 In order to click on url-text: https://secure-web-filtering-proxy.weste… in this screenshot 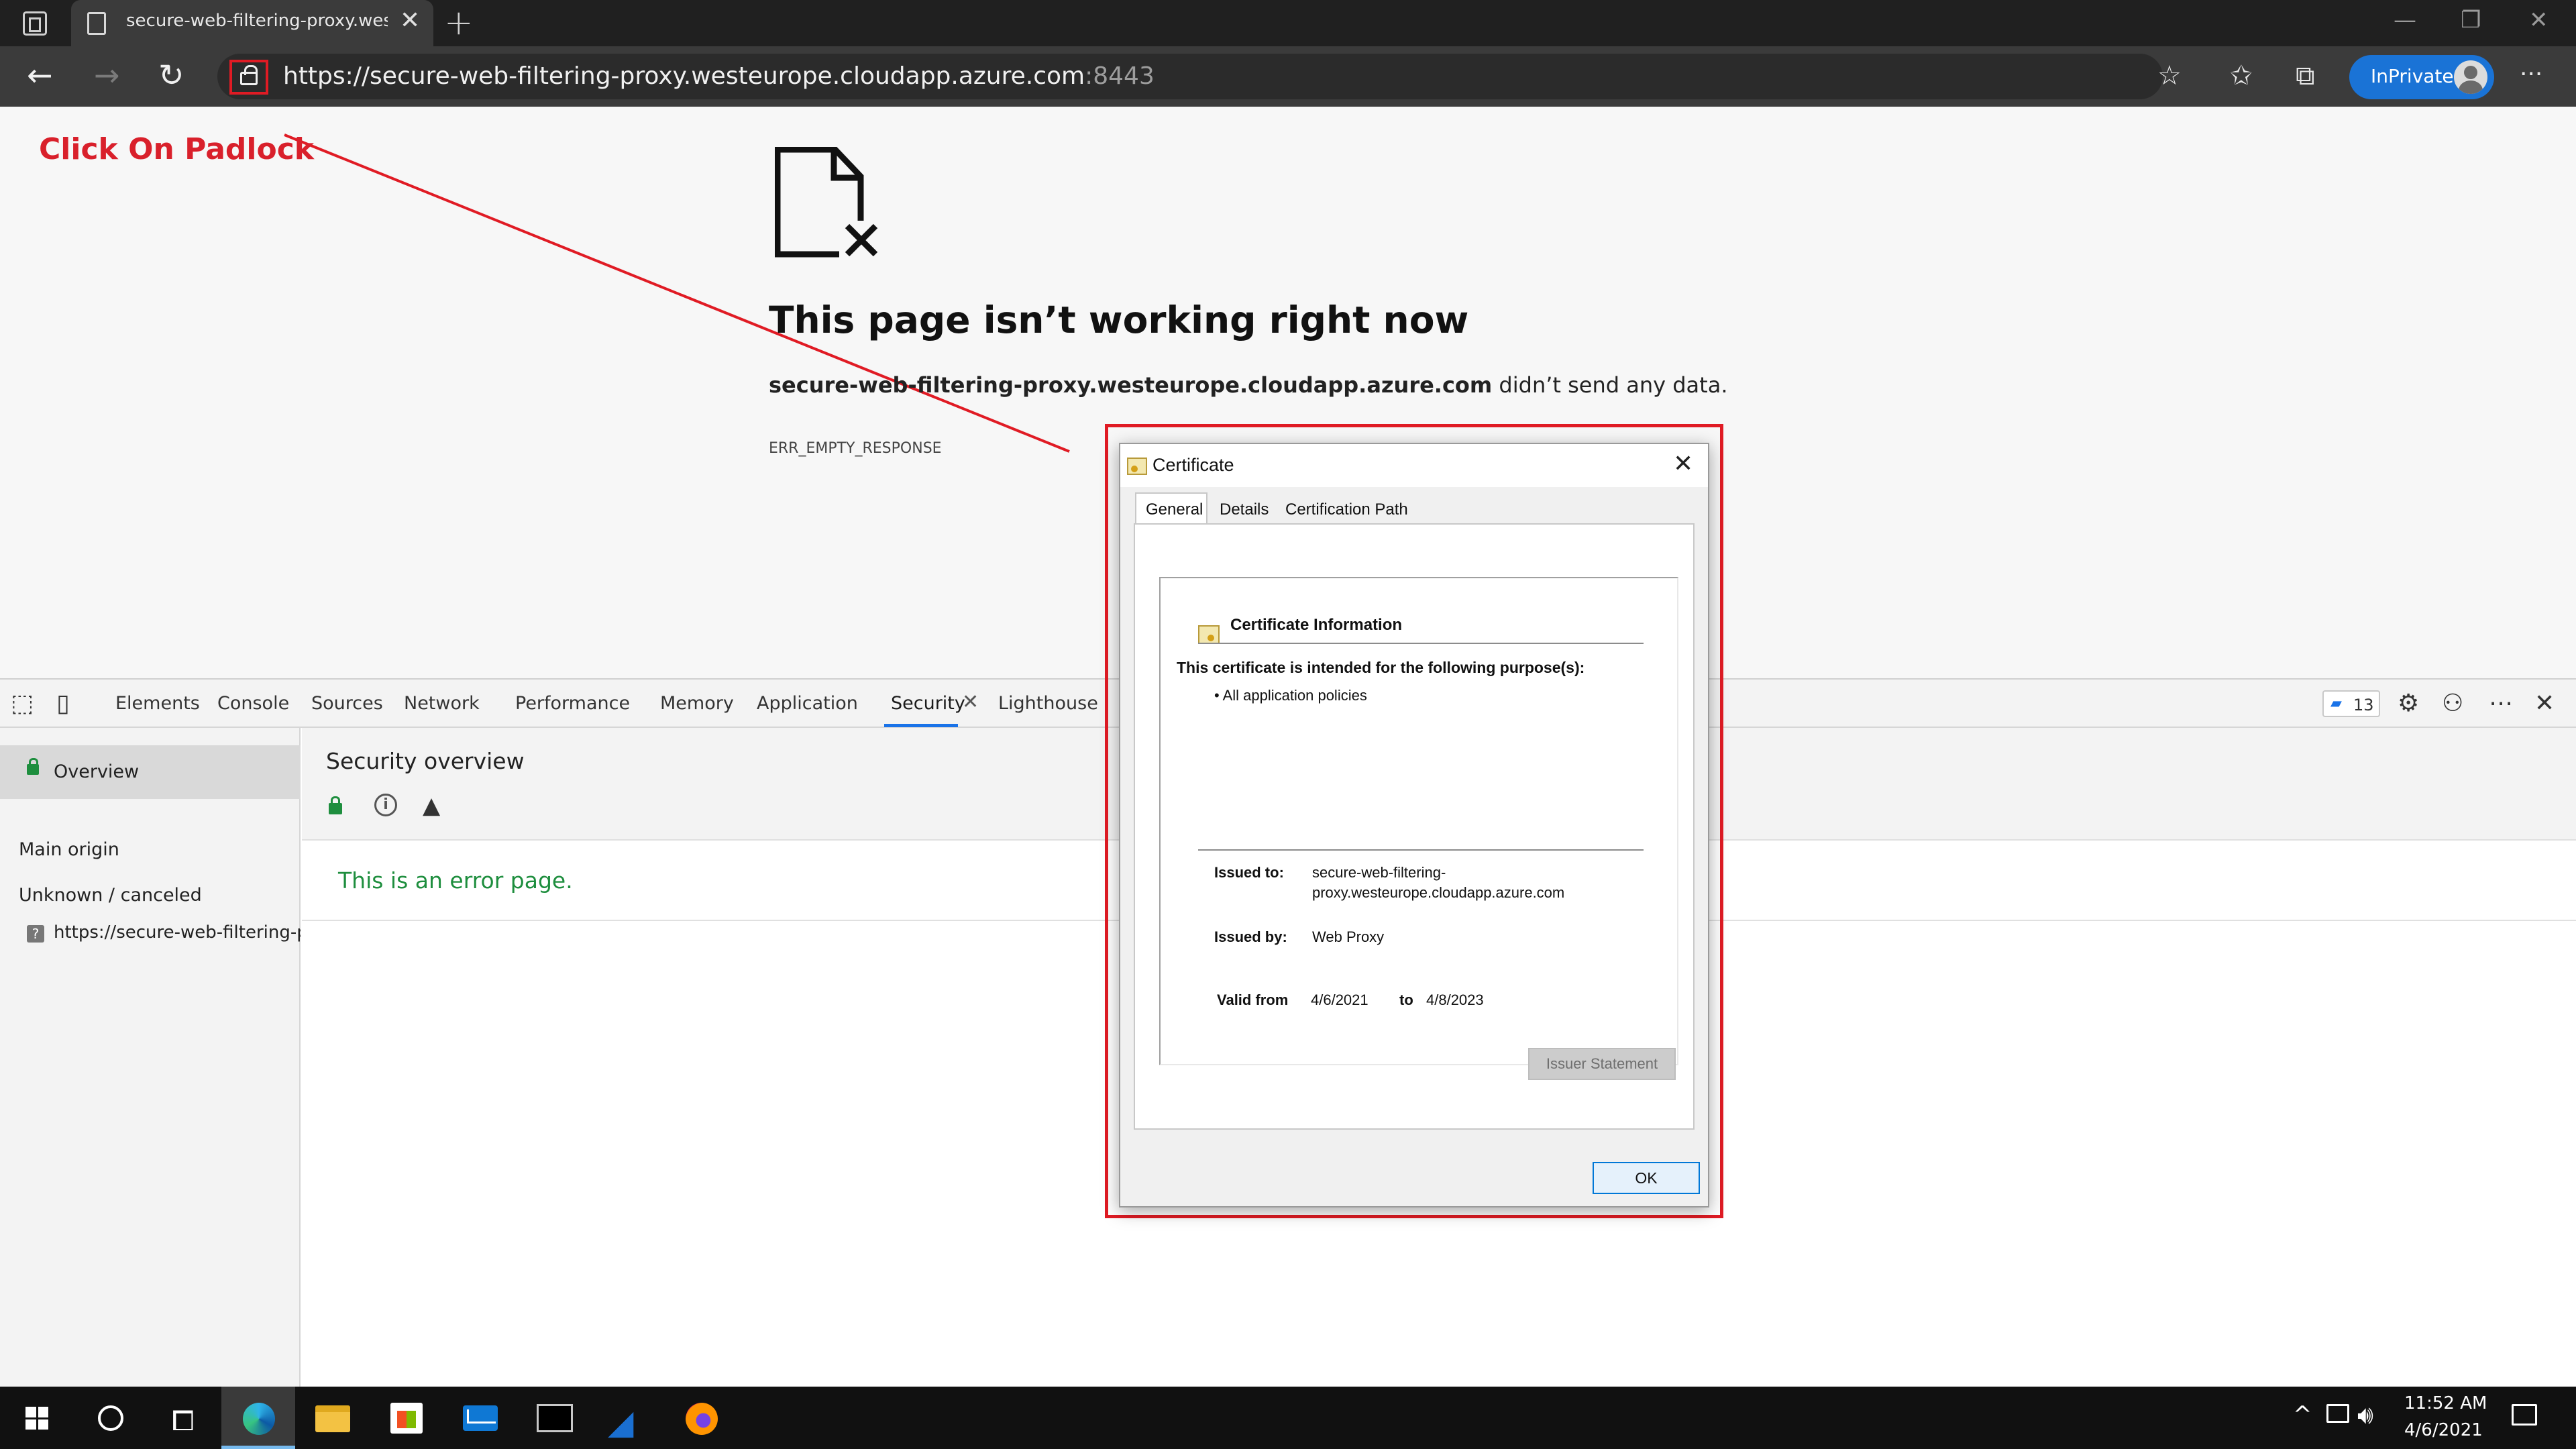, I will do `click(719, 76)`.